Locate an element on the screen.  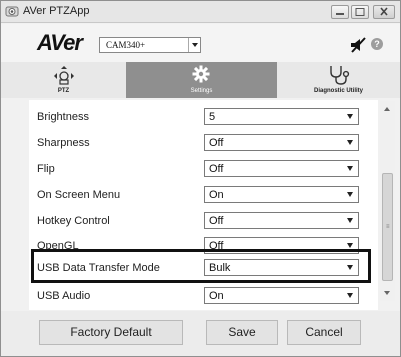
hotkey-control-select: Off is located at coordinates (281, 220).